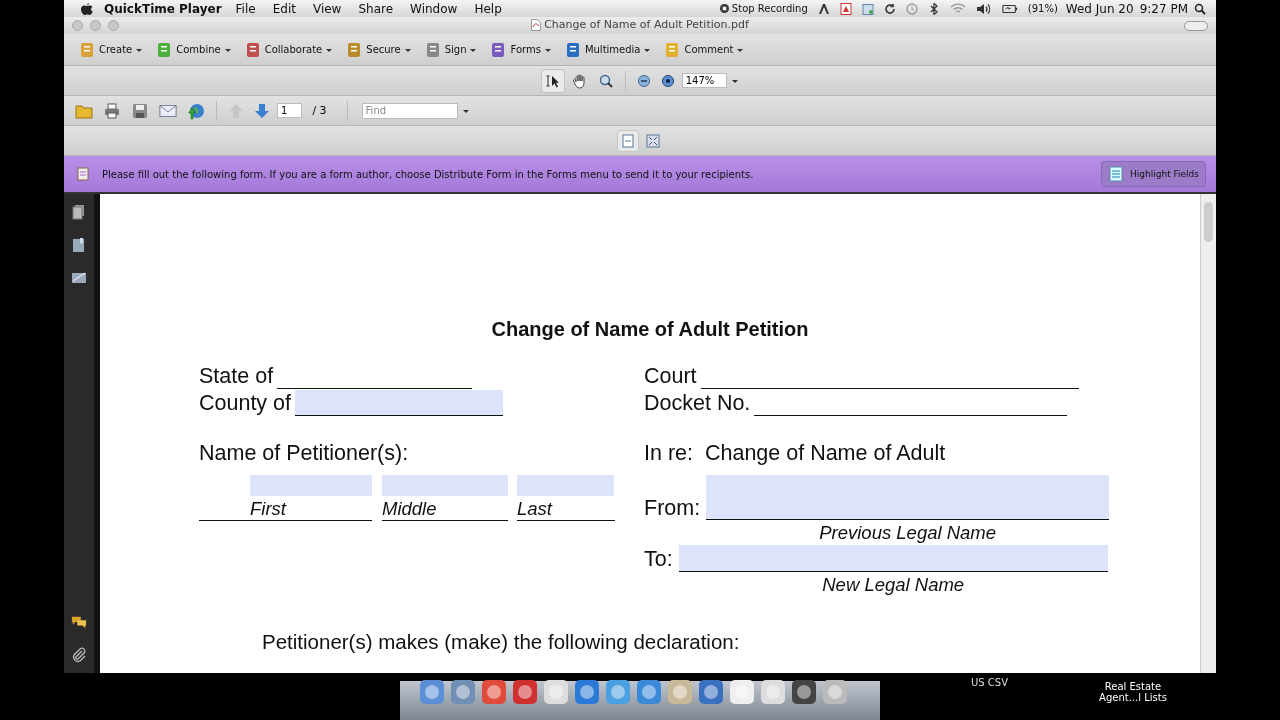  Describe the element at coordinates (245, 8) in the screenshot. I see `menu-item: File` at that location.